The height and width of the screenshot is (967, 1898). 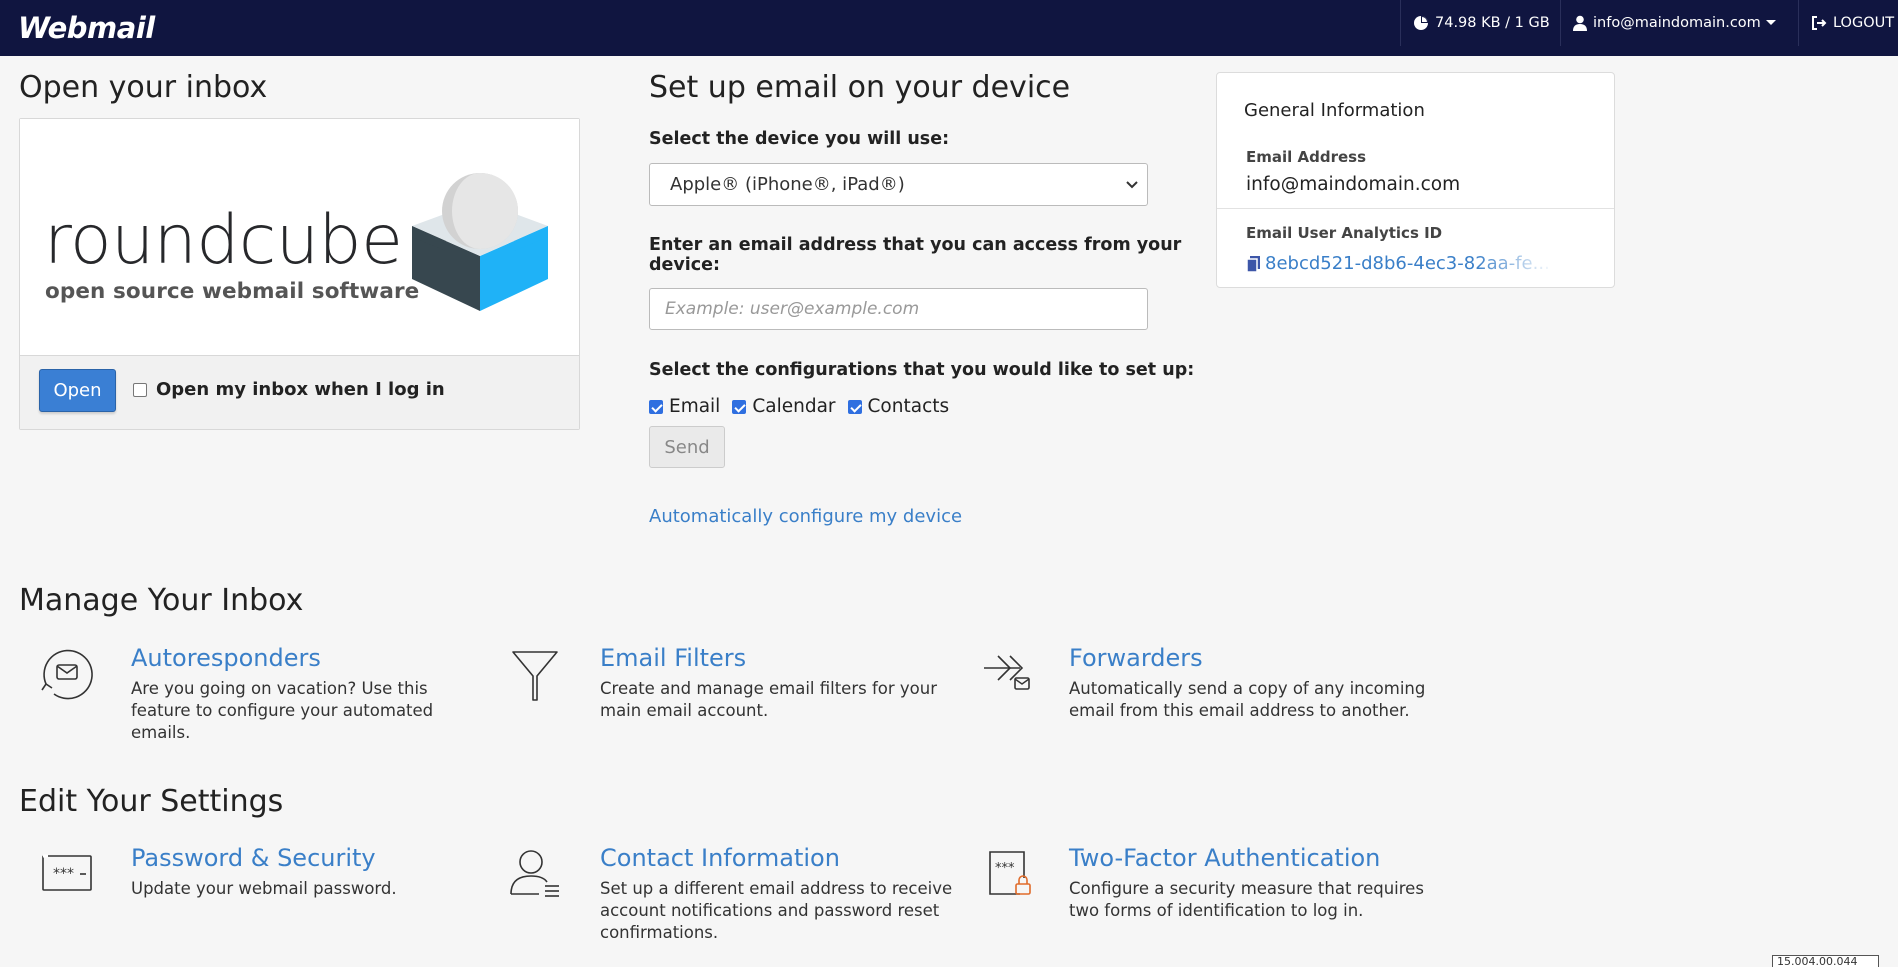 What do you see at coordinates (140, 389) in the screenshot?
I see `auto-open-checkbox` at bounding box center [140, 389].